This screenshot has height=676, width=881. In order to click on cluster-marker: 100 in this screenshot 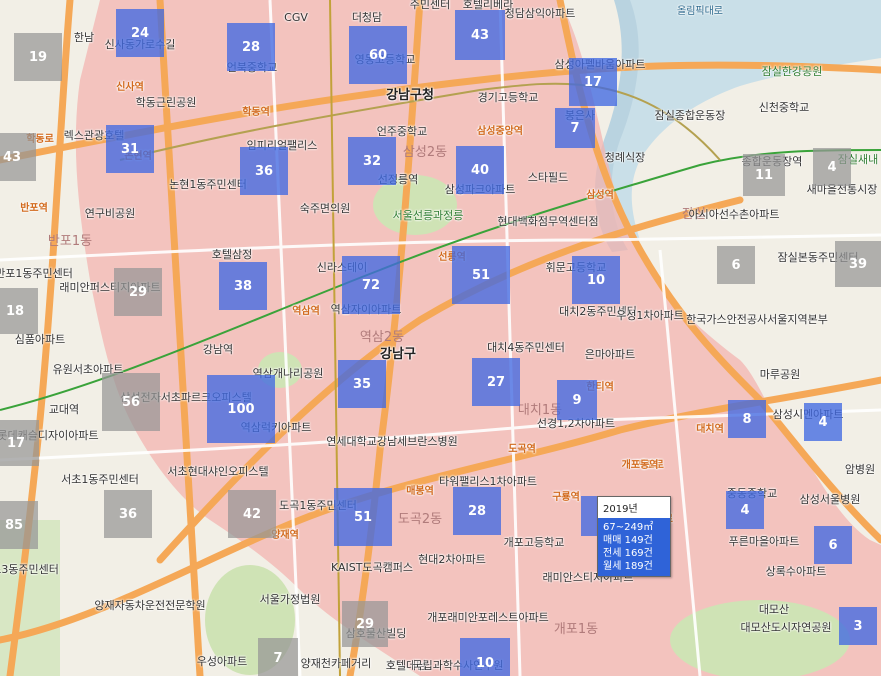, I will do `click(241, 409)`.